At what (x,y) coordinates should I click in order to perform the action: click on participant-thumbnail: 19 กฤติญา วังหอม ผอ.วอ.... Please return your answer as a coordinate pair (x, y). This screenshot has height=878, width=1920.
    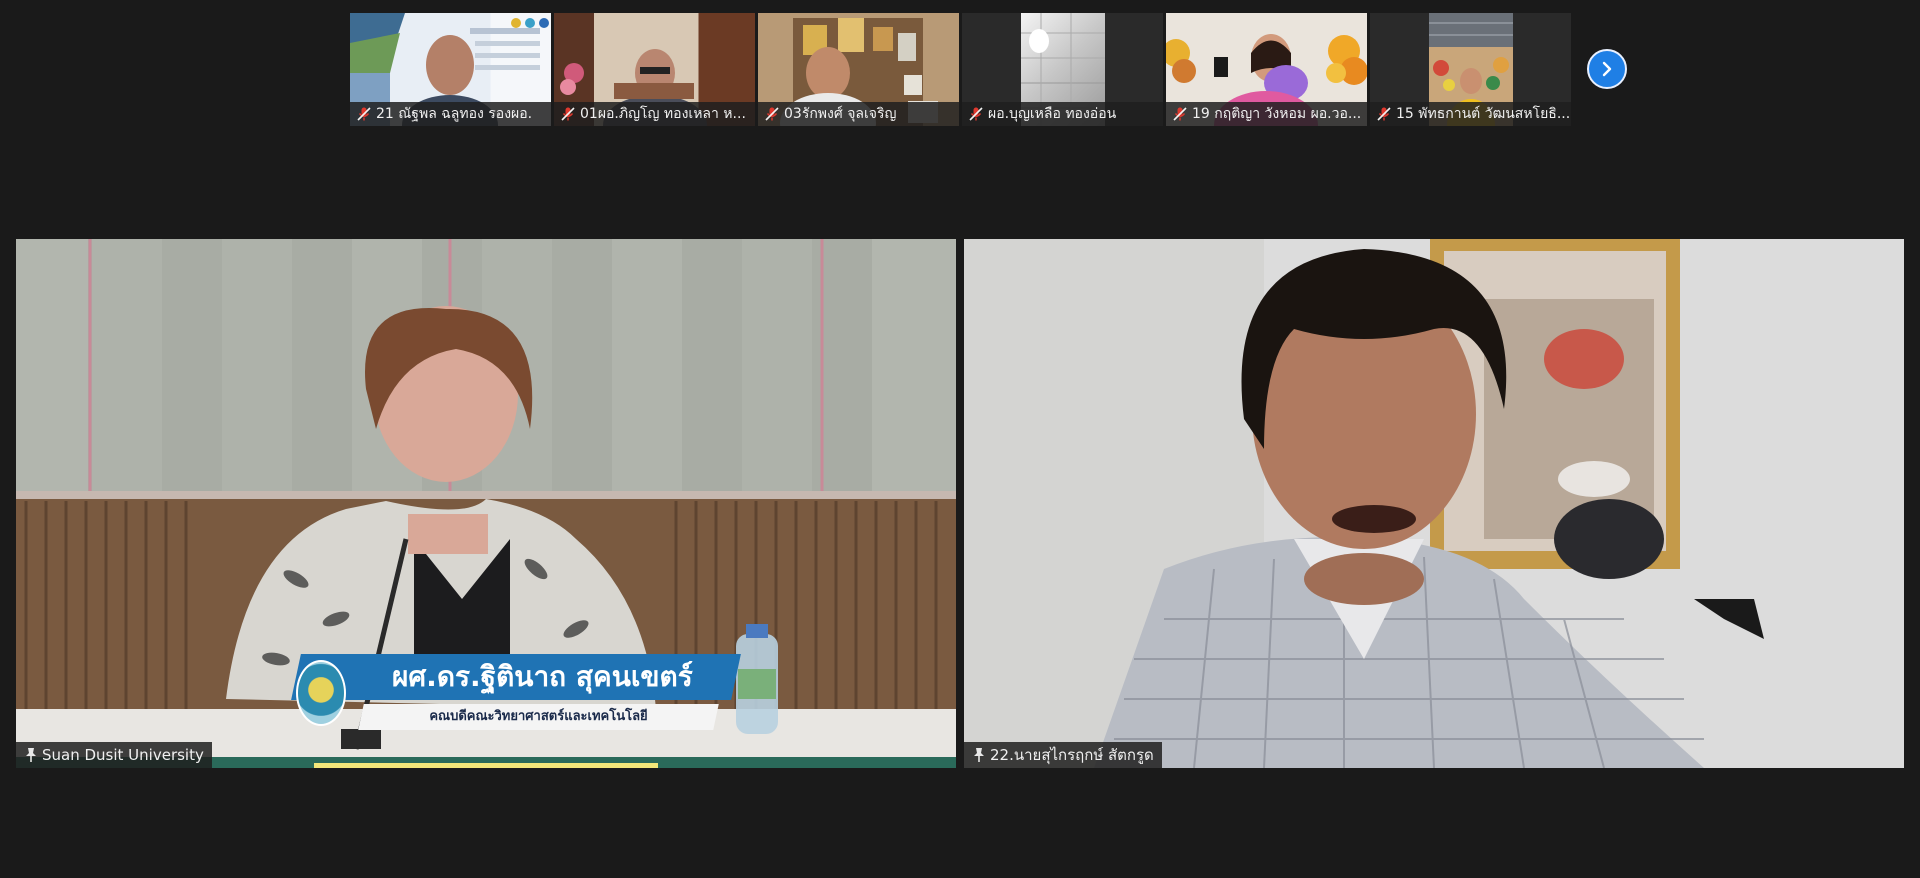
    Looking at the image, I should click on (1266, 69).